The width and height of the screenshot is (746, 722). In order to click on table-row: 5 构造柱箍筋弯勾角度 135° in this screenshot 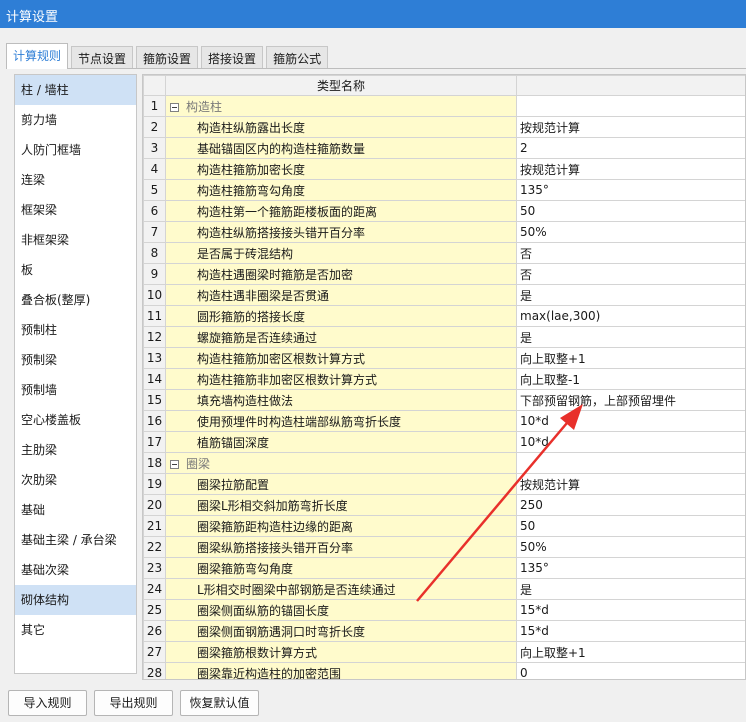, I will do `click(444, 190)`.